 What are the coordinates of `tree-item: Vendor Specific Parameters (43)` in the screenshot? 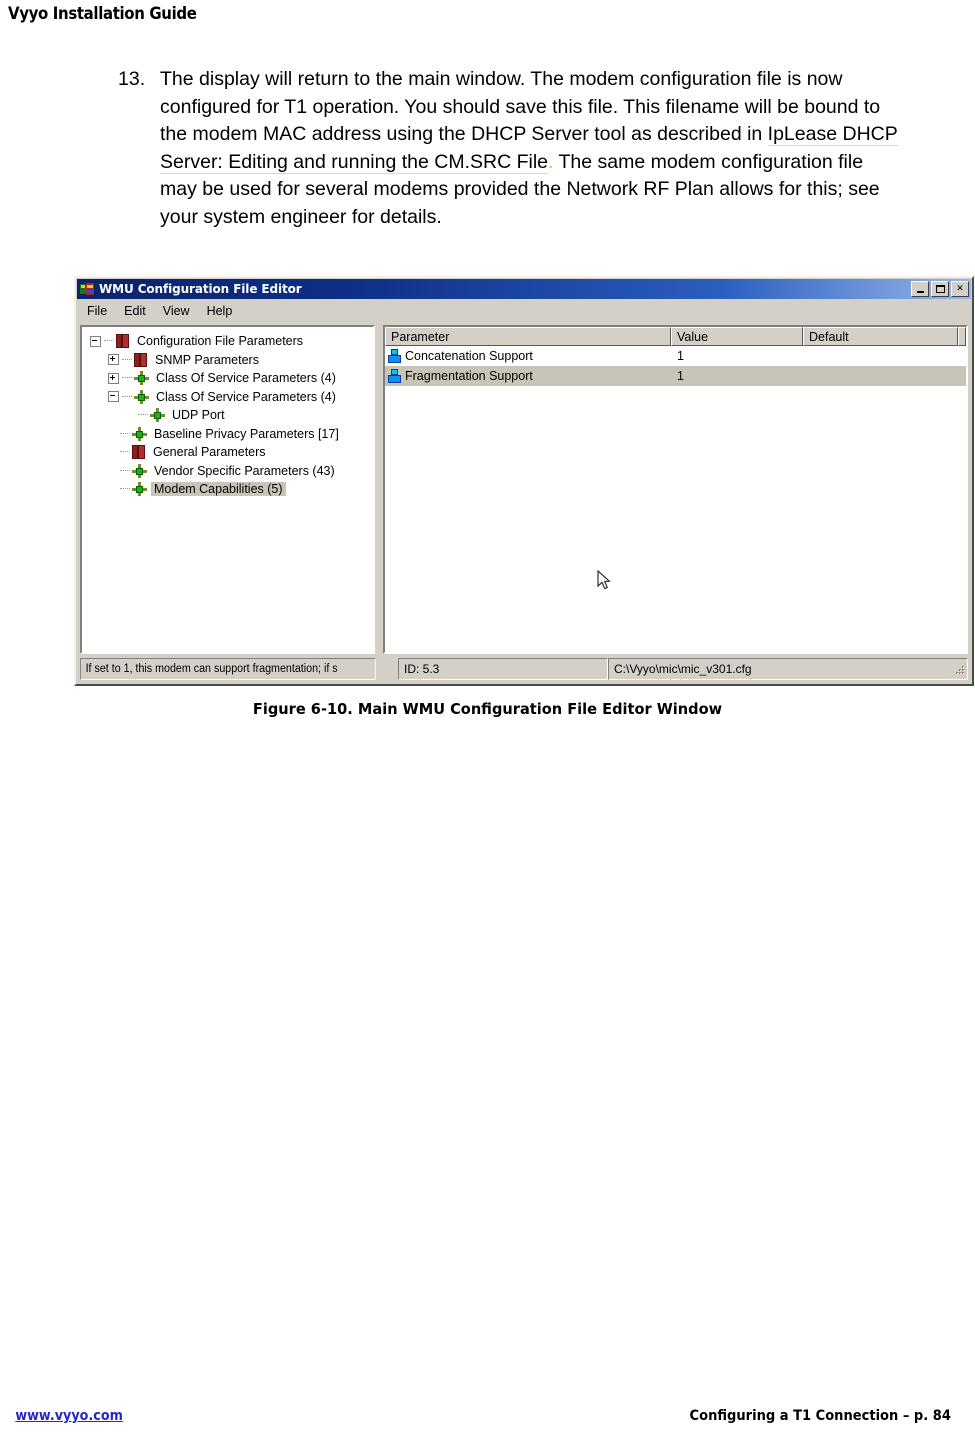 It's located at (227, 471).